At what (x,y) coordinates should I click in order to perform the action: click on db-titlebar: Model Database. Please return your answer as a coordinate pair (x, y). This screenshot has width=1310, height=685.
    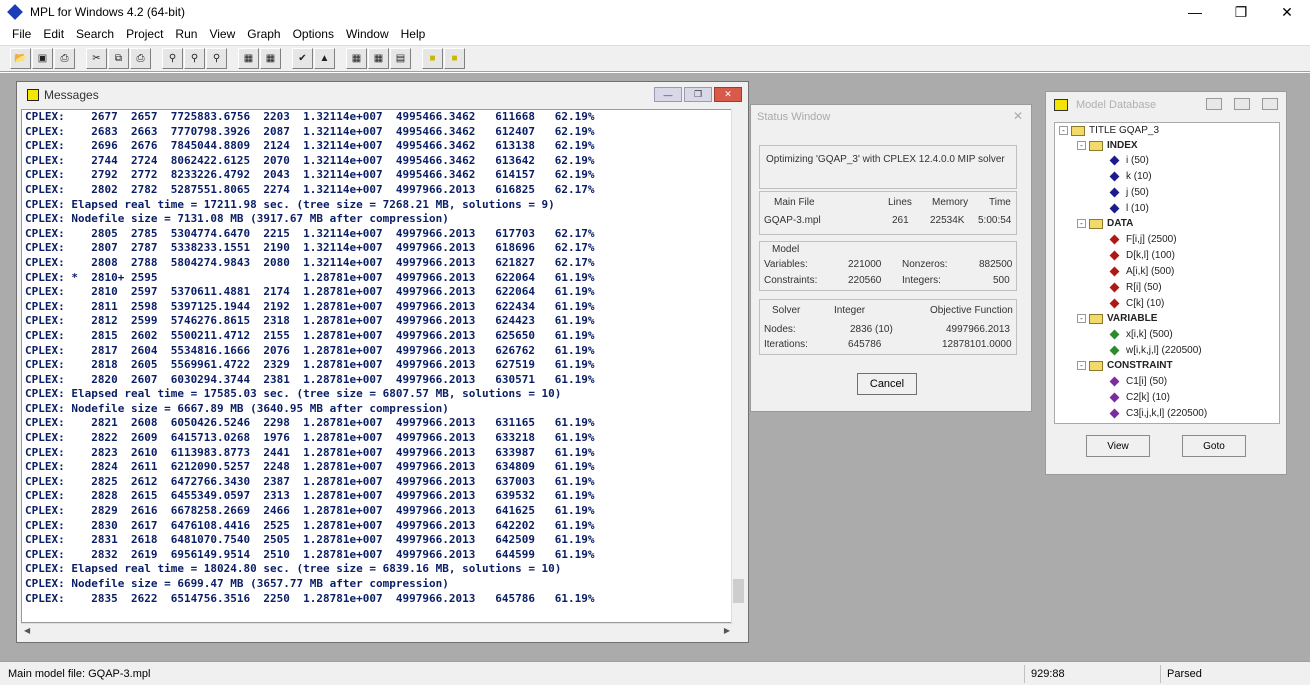
    Looking at the image, I should click on (1166, 105).